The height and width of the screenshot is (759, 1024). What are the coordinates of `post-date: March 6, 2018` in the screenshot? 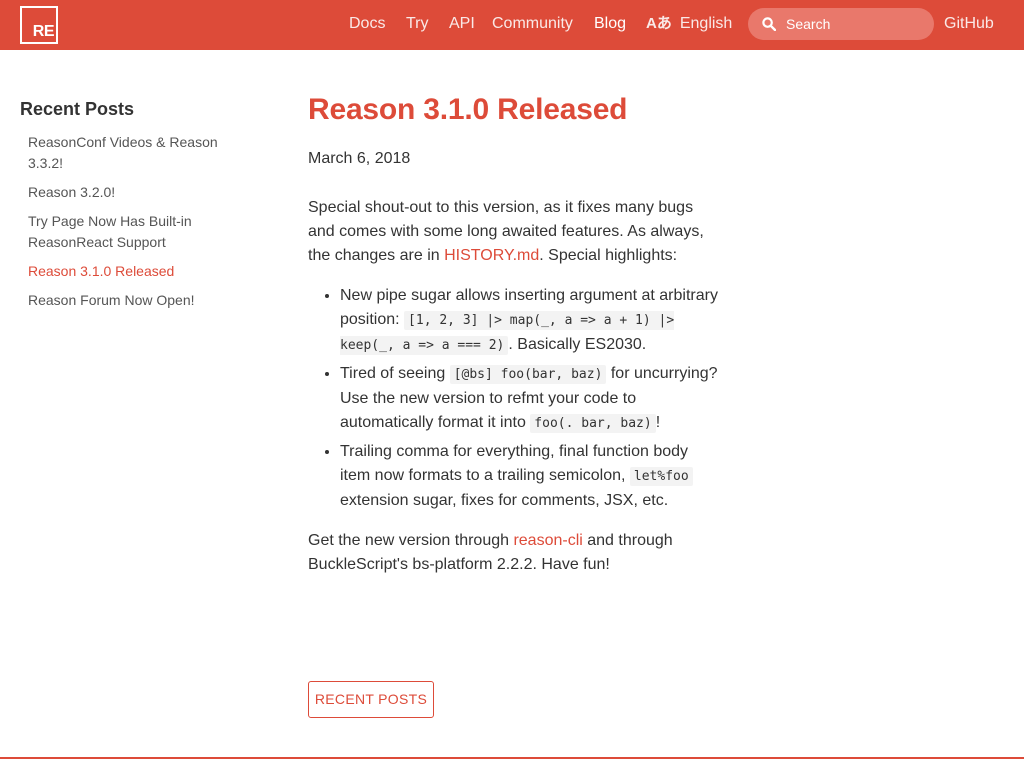 It's located at (359, 158).